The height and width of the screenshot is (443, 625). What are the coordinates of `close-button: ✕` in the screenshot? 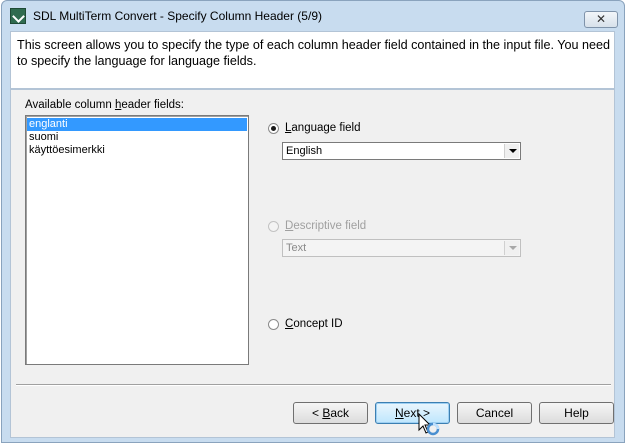 It's located at (601, 19).